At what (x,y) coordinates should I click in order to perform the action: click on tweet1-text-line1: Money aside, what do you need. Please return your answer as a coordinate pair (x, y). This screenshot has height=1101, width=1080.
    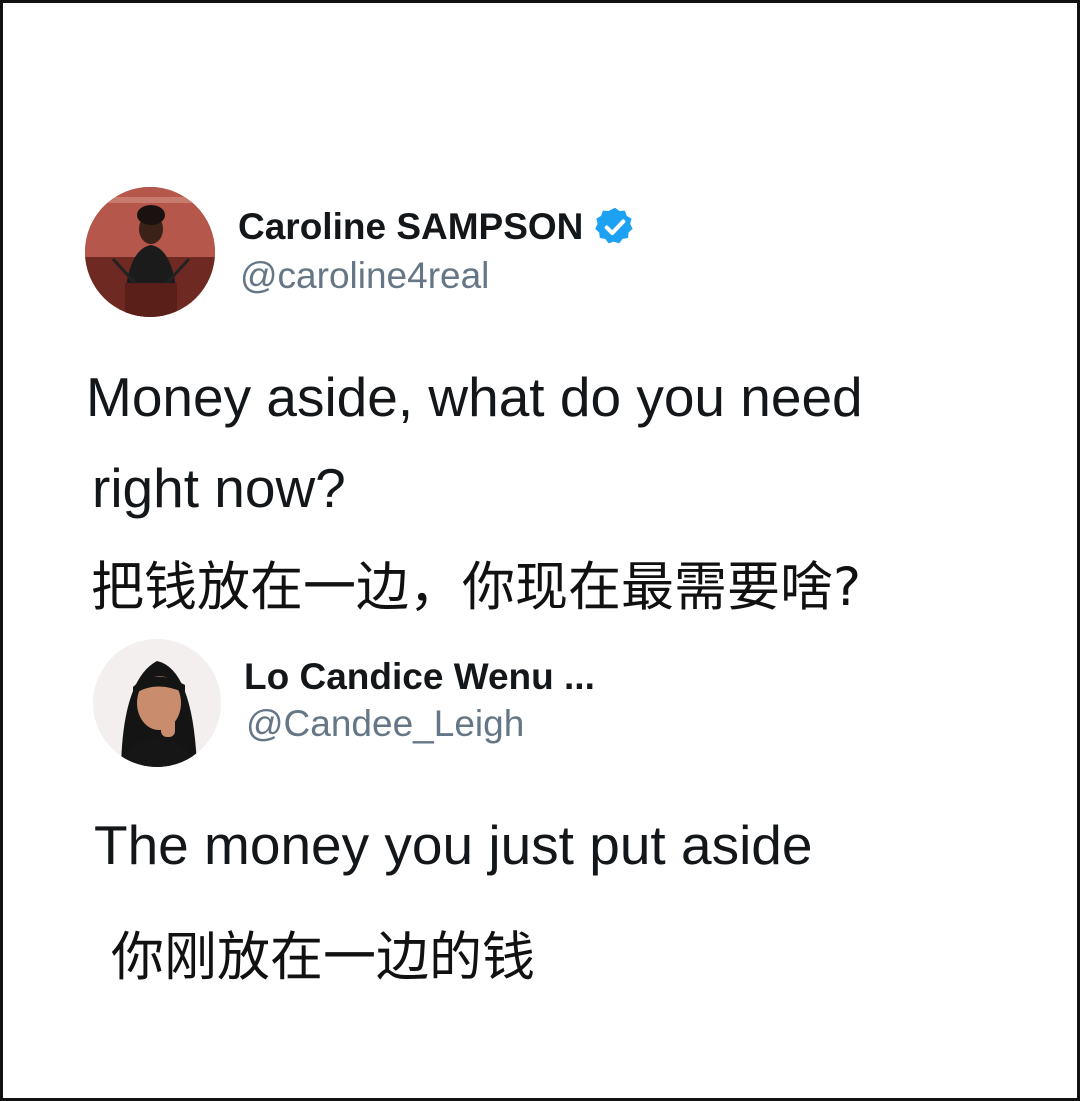
    Looking at the image, I should click on (474, 397).